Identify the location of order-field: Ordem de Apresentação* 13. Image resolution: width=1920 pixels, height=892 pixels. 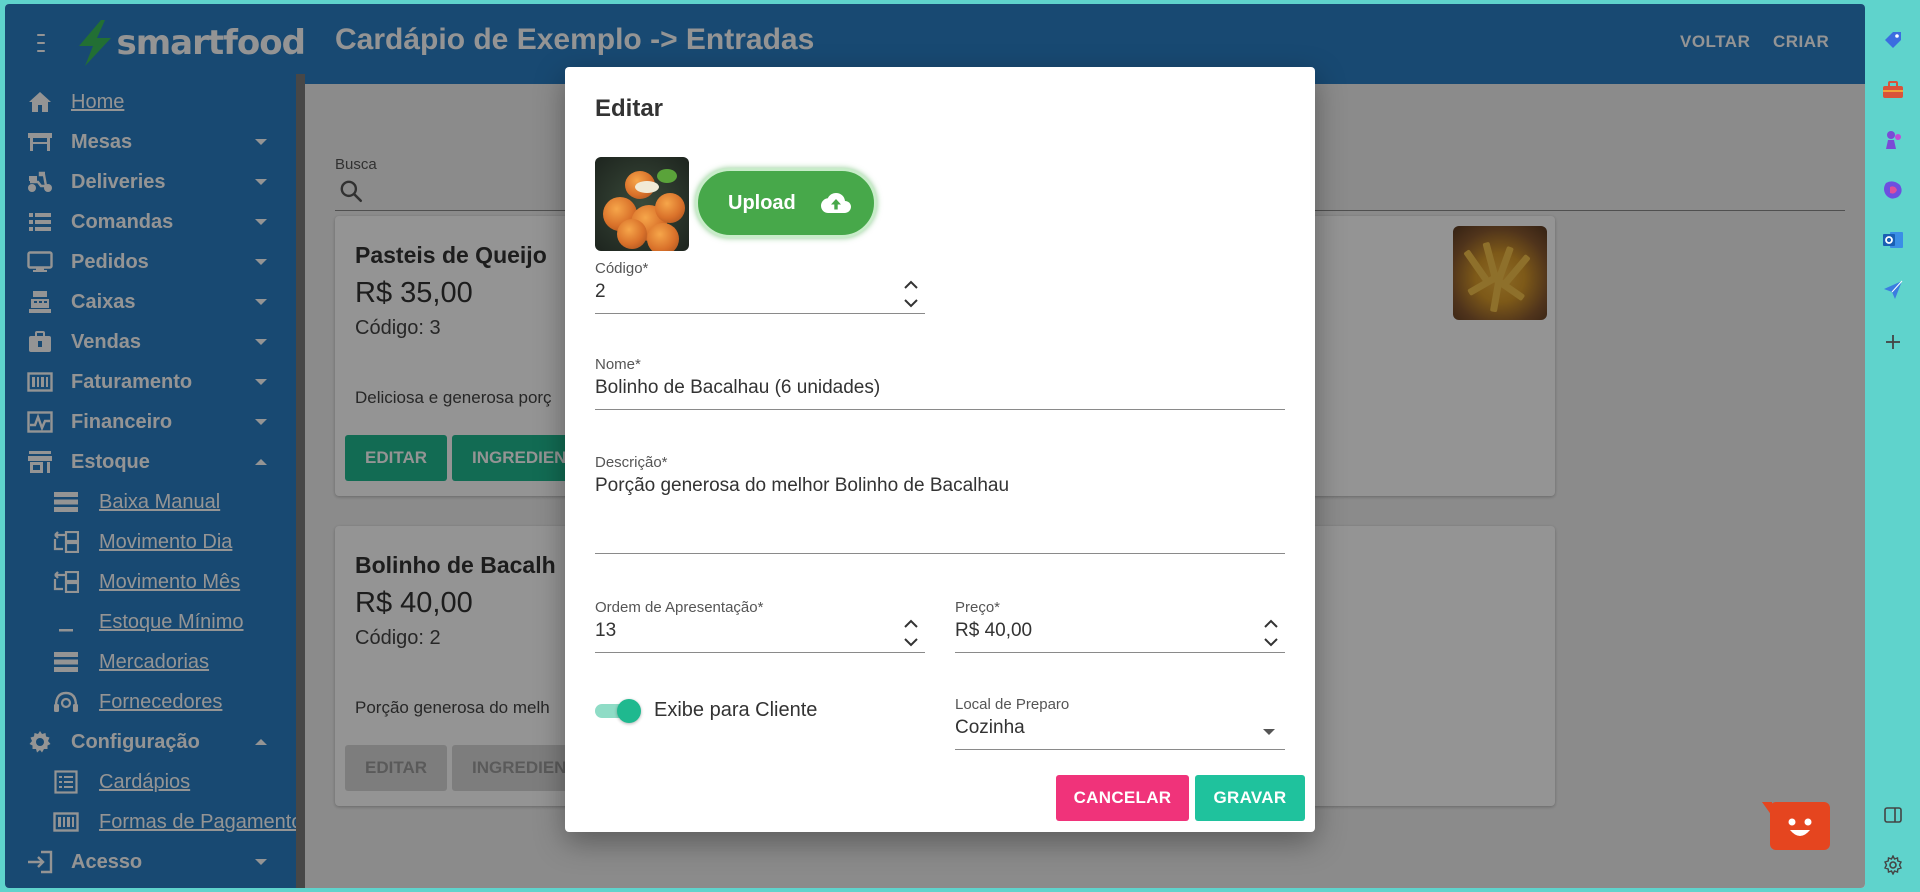
(760, 626).